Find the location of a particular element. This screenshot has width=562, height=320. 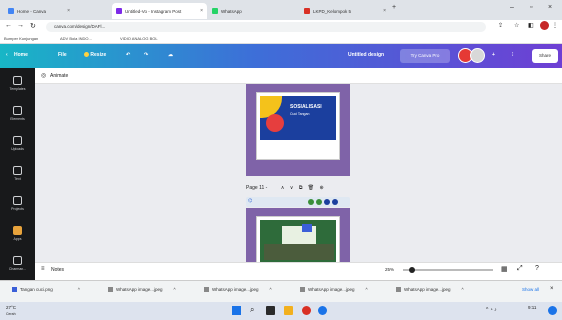

task-view-icon is located at coordinates (270, 310).